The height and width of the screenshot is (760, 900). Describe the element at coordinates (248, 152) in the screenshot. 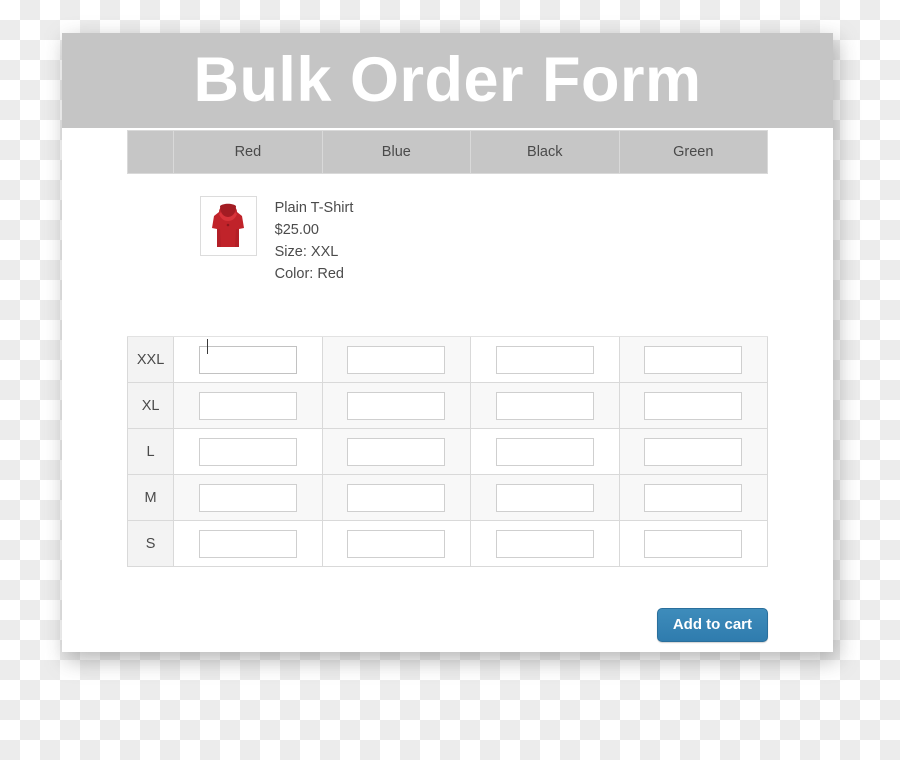

I see `column-header-red: Red` at that location.